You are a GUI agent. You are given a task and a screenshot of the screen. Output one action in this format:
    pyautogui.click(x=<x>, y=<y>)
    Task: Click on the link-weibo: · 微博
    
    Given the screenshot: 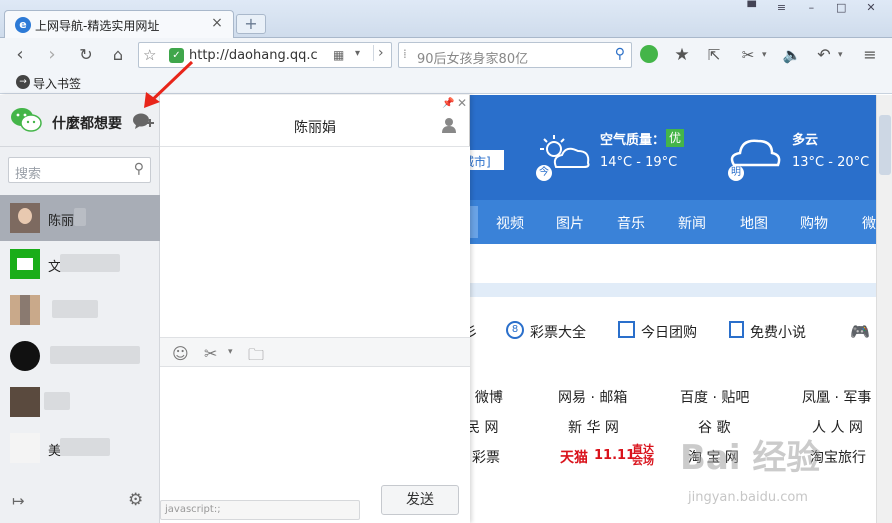 What is the action you would take?
    pyautogui.click(x=484, y=397)
    